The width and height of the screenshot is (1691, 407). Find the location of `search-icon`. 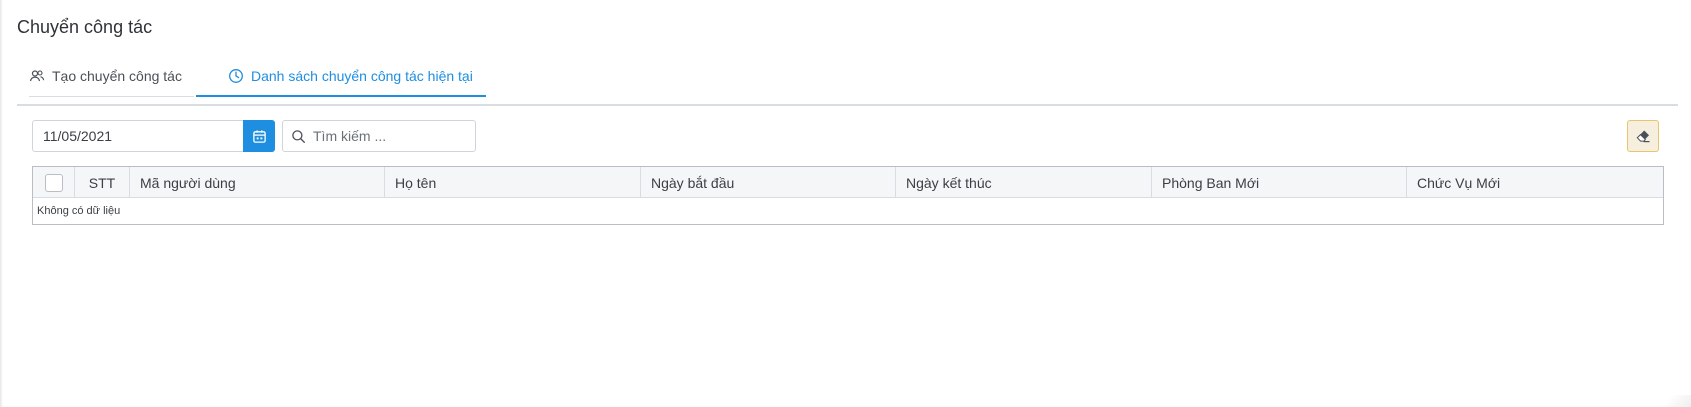

search-icon is located at coordinates (299, 136).